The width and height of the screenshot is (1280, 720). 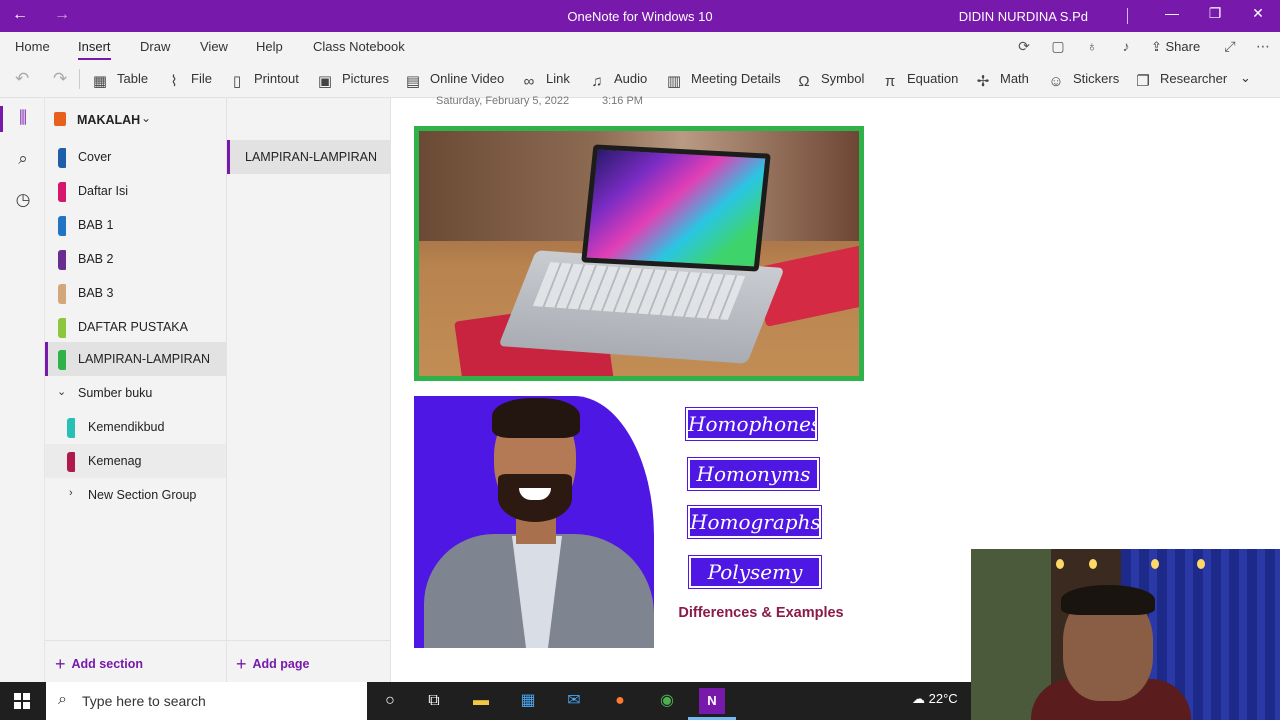 What do you see at coordinates (1263, 46) in the screenshot?
I see `more-options-icon: ⋯` at bounding box center [1263, 46].